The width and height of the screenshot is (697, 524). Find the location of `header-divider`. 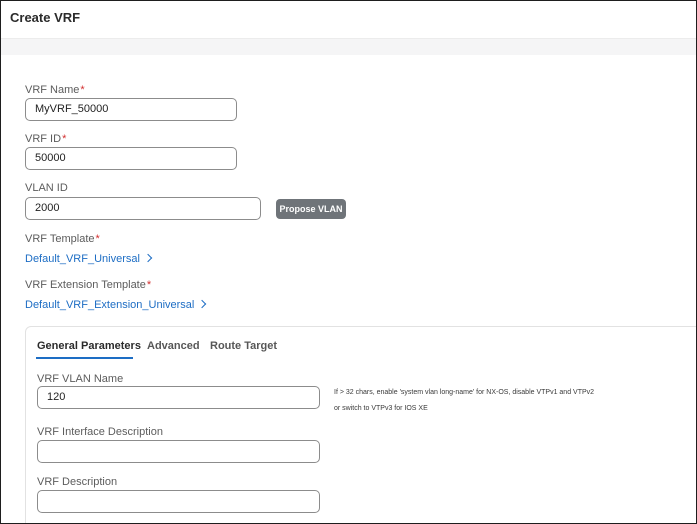

header-divider is located at coordinates (348, 46).